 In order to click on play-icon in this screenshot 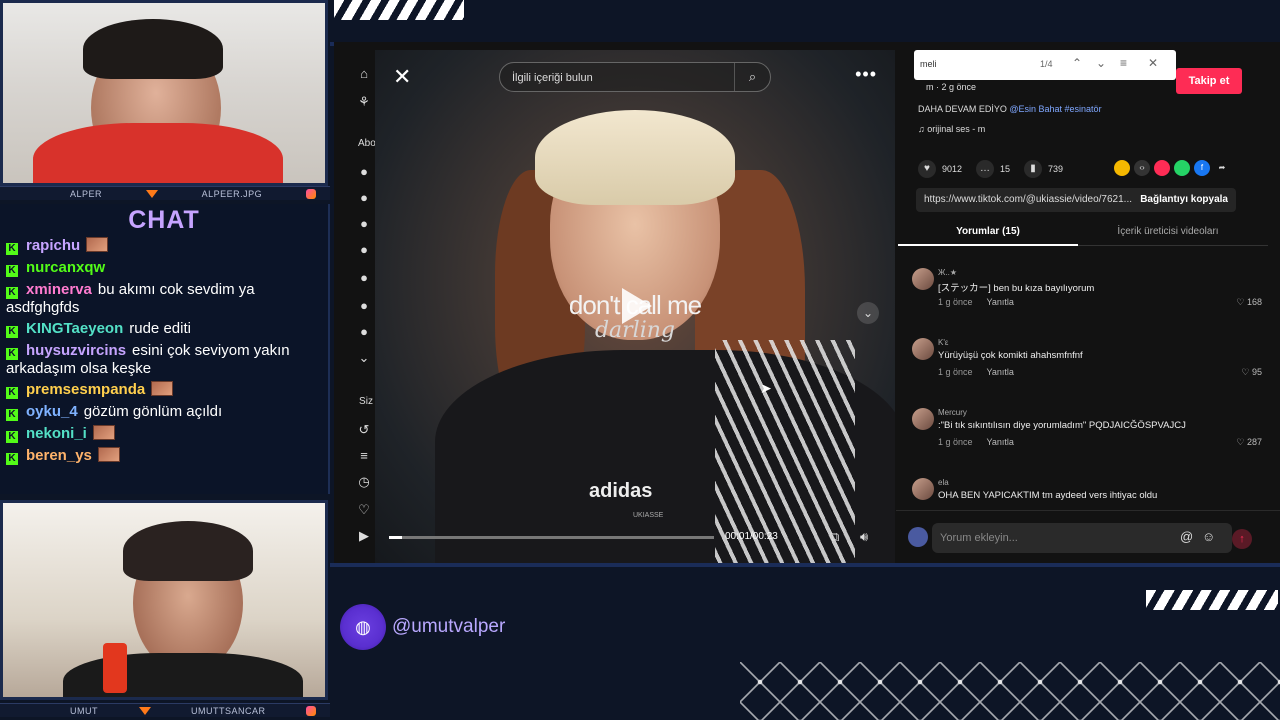, I will do `click(637, 306)`.